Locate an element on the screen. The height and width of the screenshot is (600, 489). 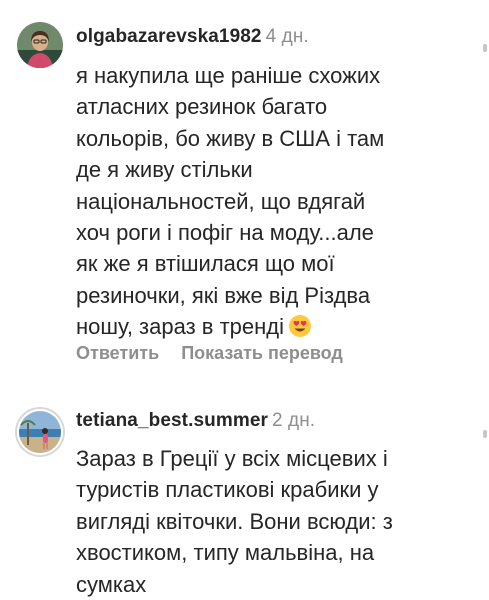
comment-line: хоч роги і пофіг на моду...але is located at coordinates (225, 233).